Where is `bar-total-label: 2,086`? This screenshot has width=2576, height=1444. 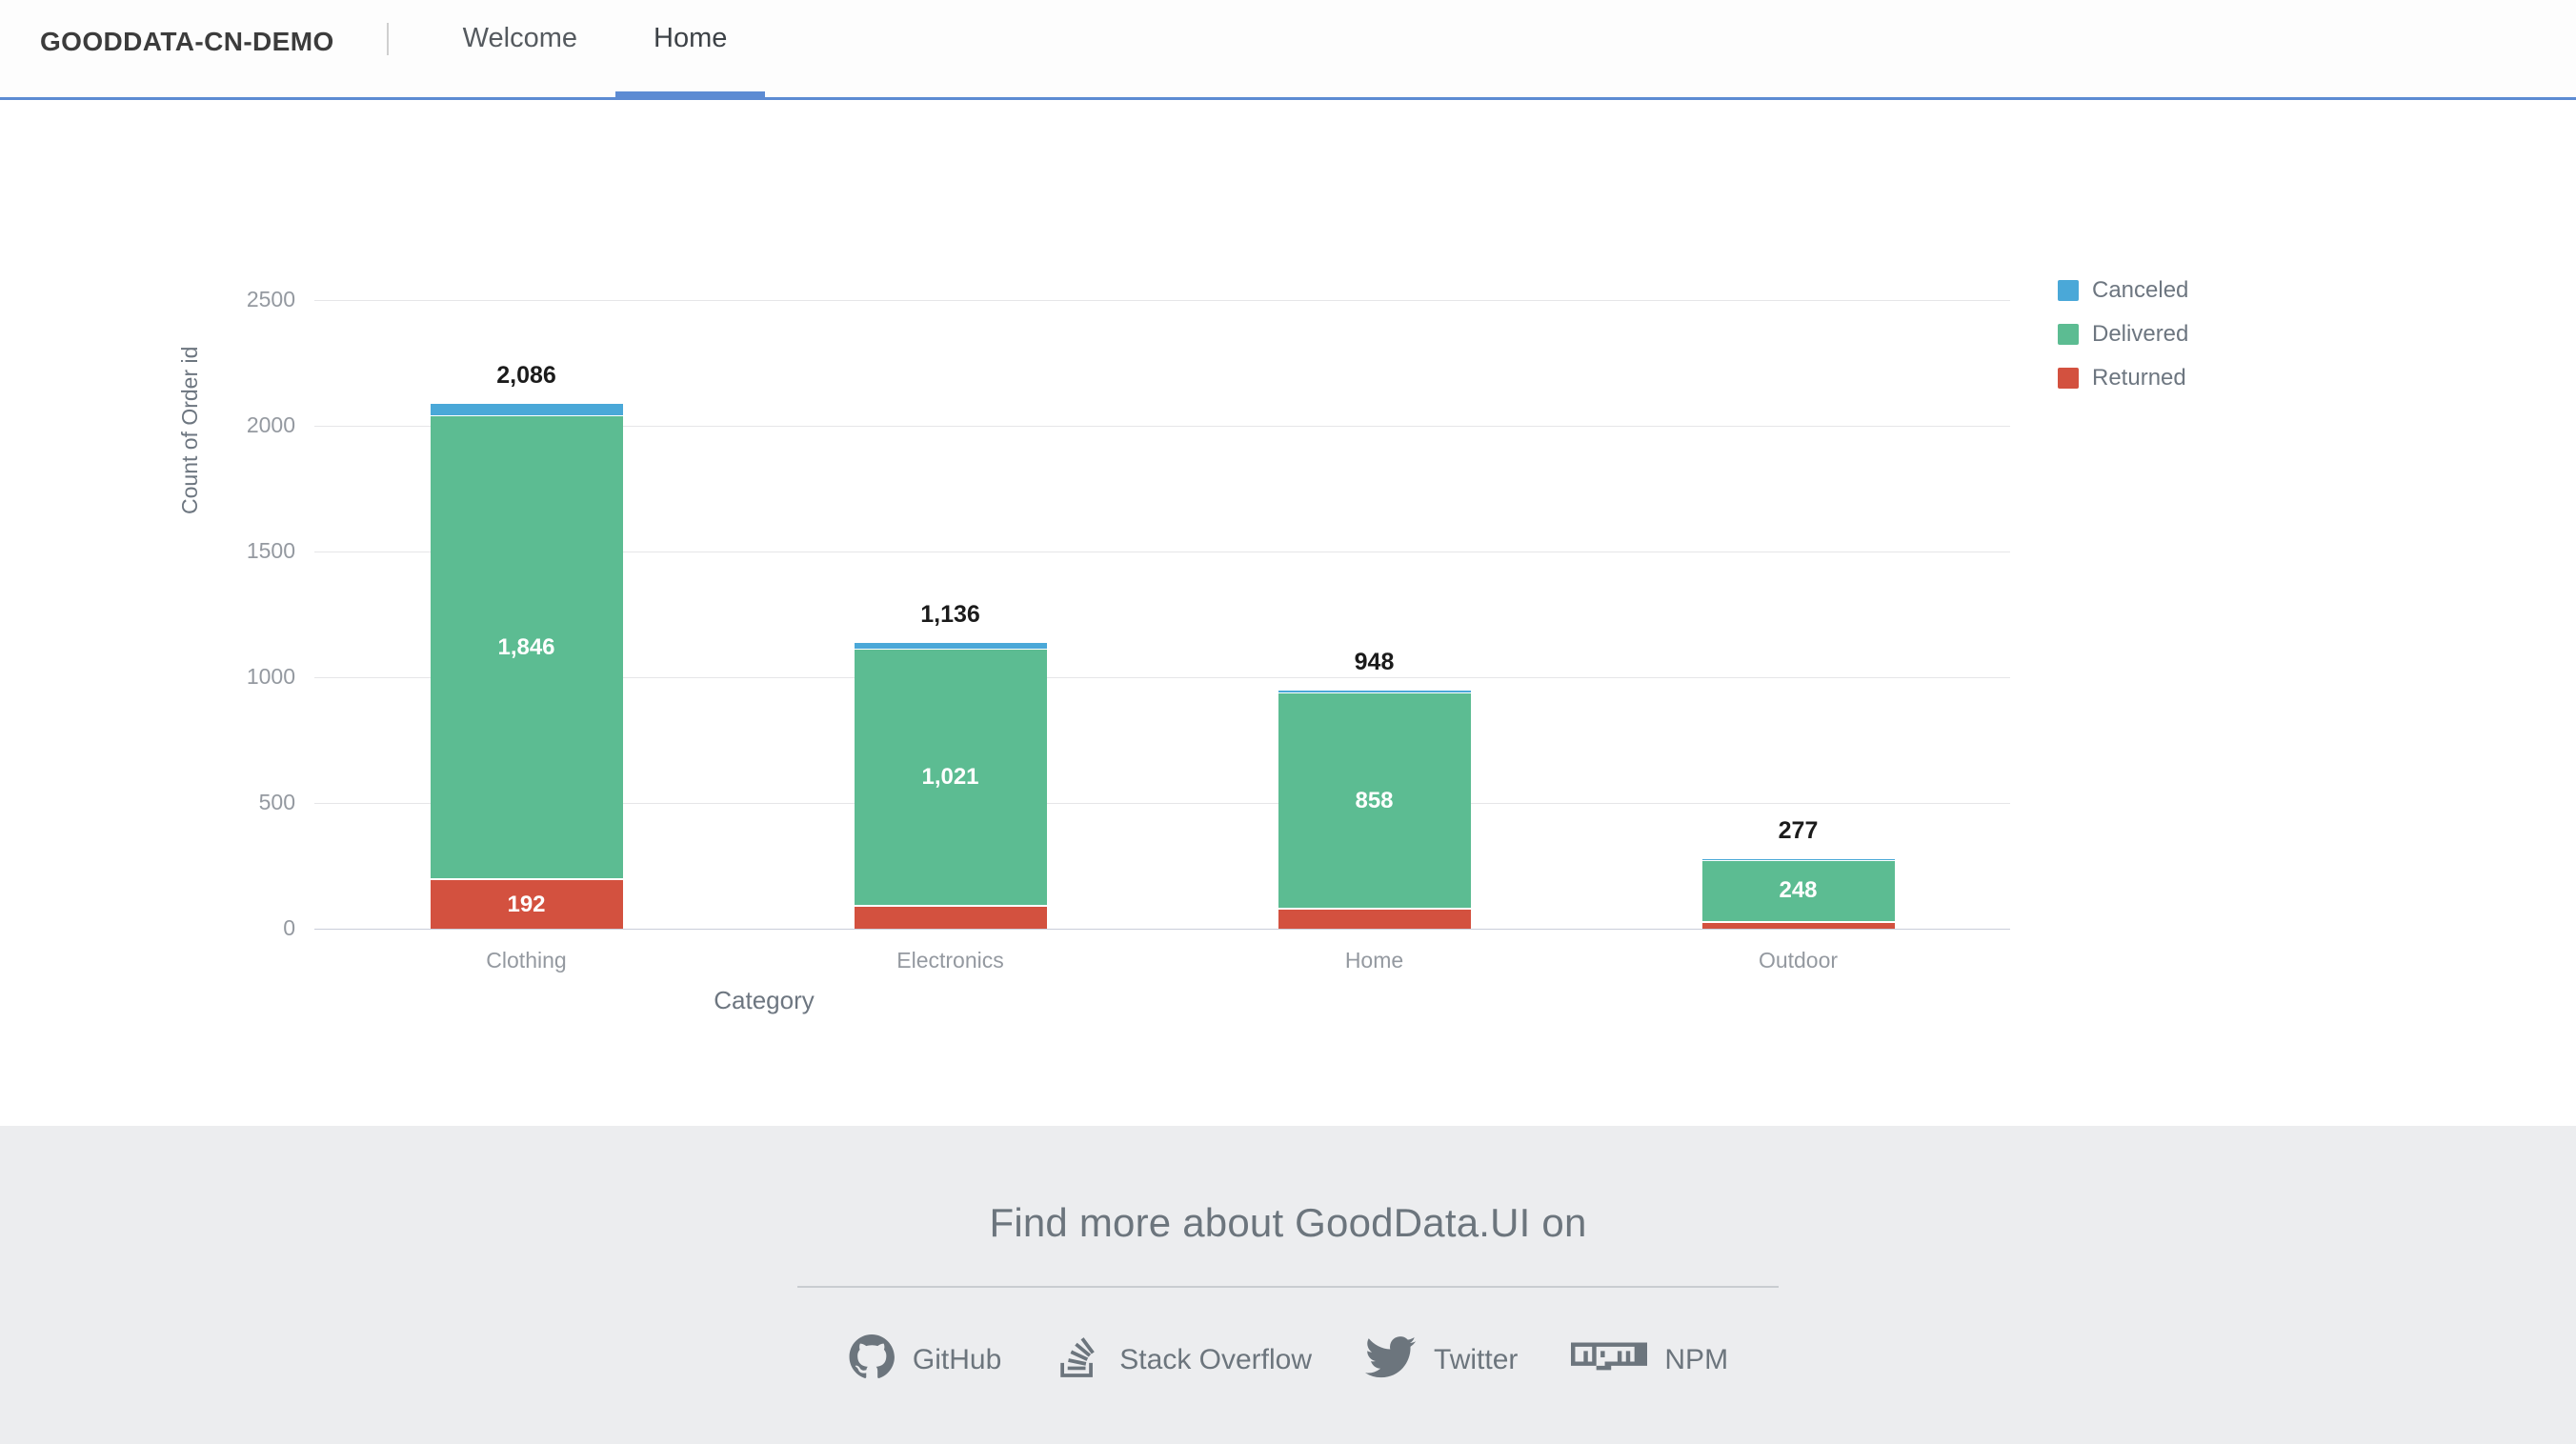
bar-total-label: 2,086 is located at coordinates (526, 376).